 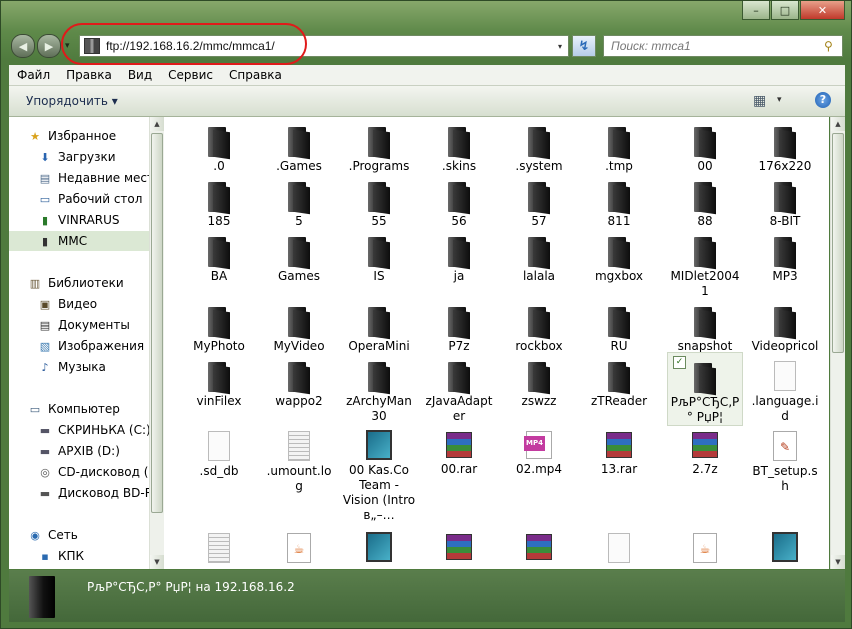 What do you see at coordinates (79, 241) in the screenshot?
I see `sidebar-item-mmc: ▮ MMC` at bounding box center [79, 241].